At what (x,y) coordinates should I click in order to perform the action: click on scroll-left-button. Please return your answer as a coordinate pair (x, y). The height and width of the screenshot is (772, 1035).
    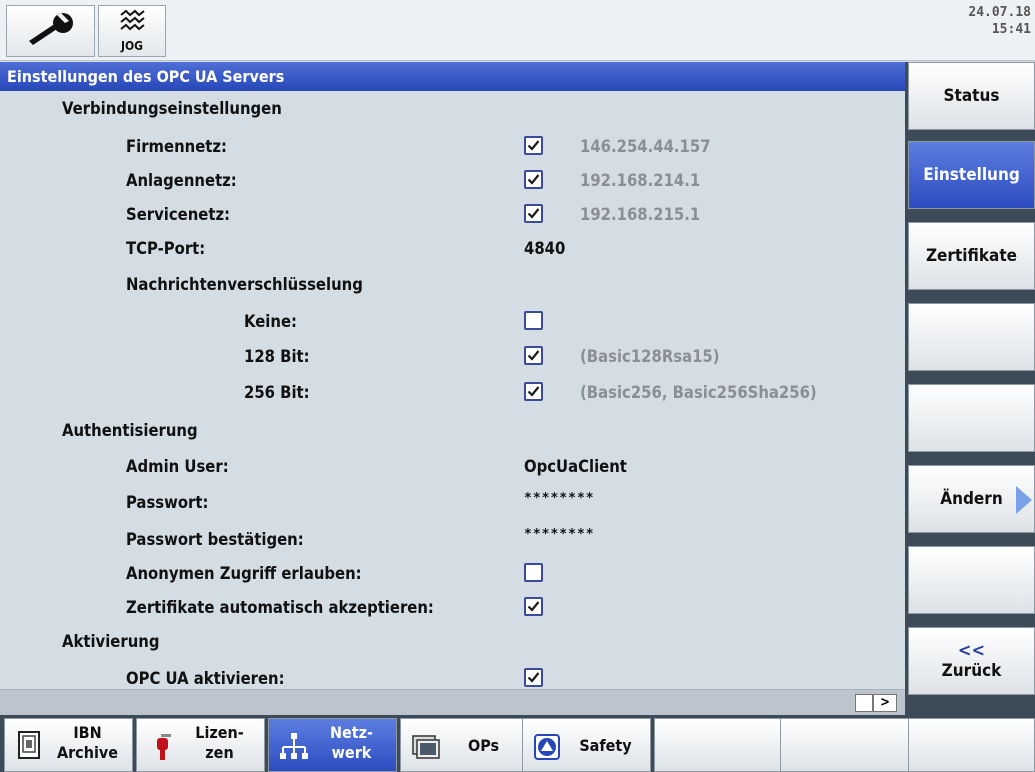
    Looking at the image, I should click on (864, 703).